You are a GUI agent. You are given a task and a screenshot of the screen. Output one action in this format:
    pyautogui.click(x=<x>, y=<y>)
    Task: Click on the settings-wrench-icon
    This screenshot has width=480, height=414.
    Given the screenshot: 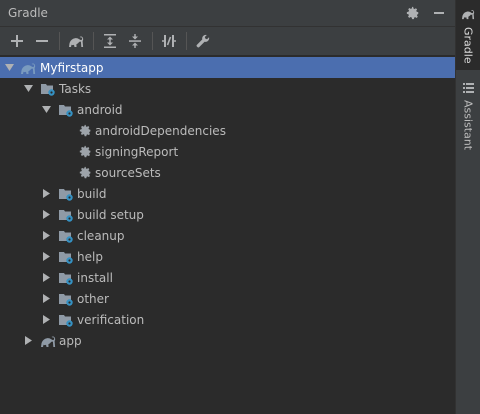 What is the action you would take?
    pyautogui.click(x=203, y=41)
    